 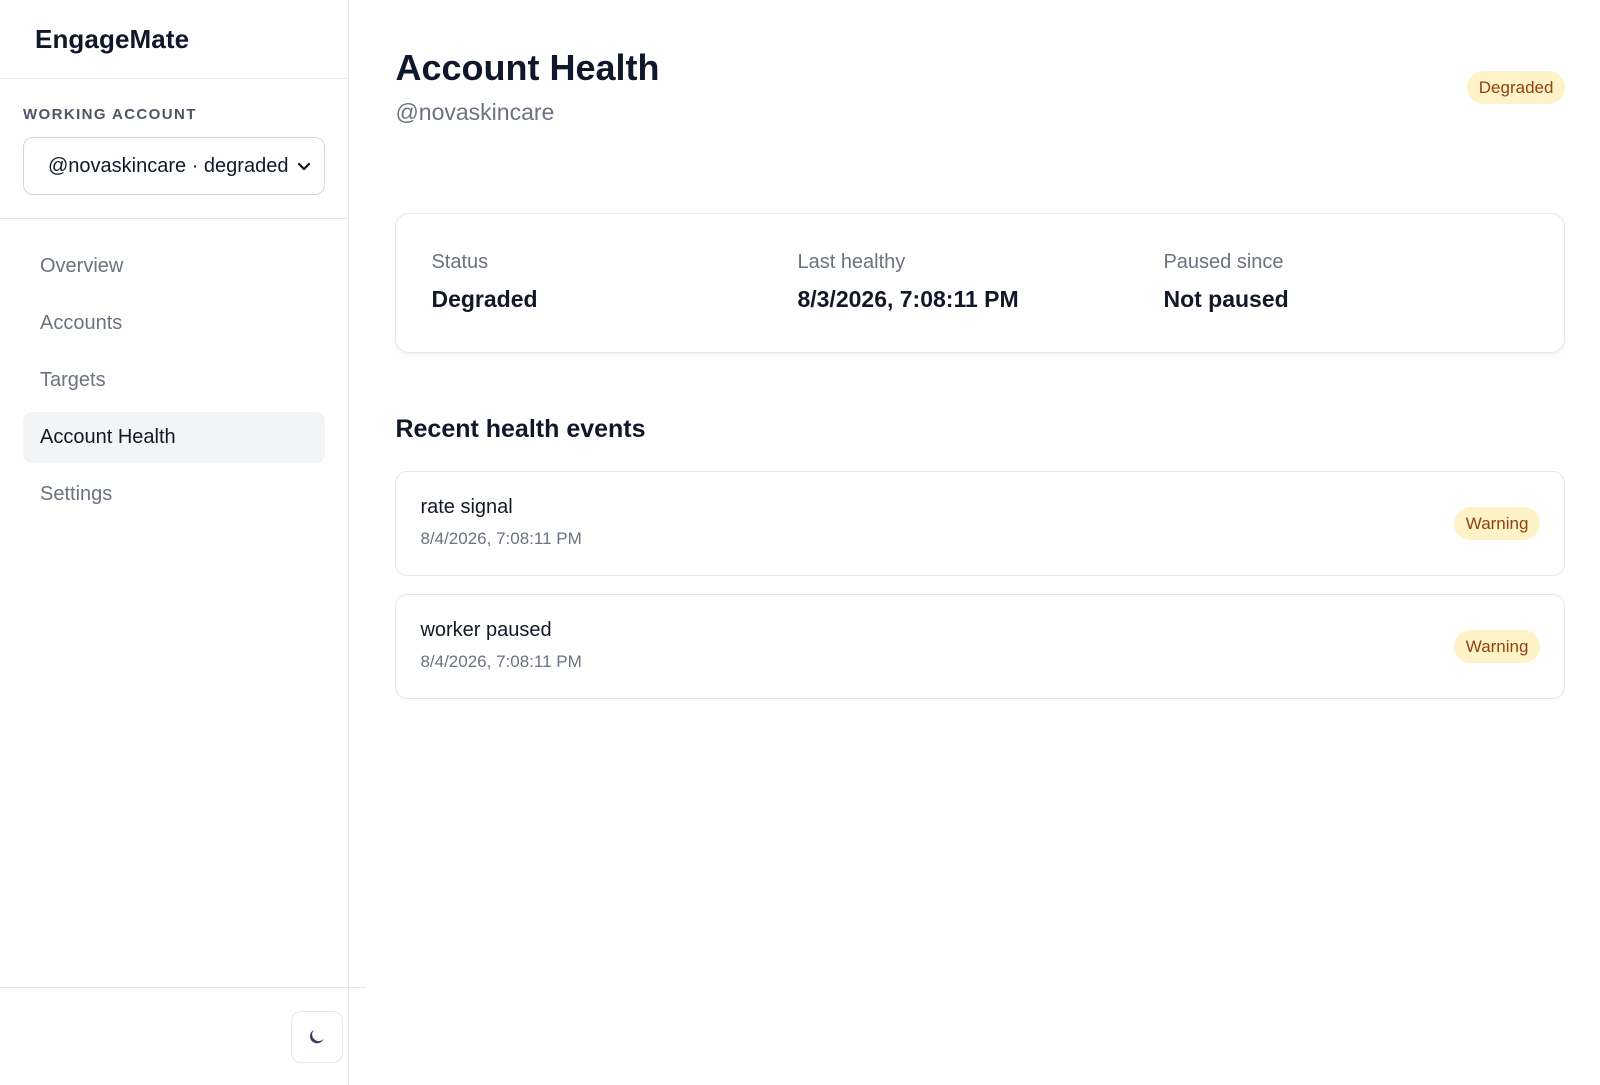 What do you see at coordinates (174, 494) in the screenshot?
I see `sidebar-item-settings: Settings` at bounding box center [174, 494].